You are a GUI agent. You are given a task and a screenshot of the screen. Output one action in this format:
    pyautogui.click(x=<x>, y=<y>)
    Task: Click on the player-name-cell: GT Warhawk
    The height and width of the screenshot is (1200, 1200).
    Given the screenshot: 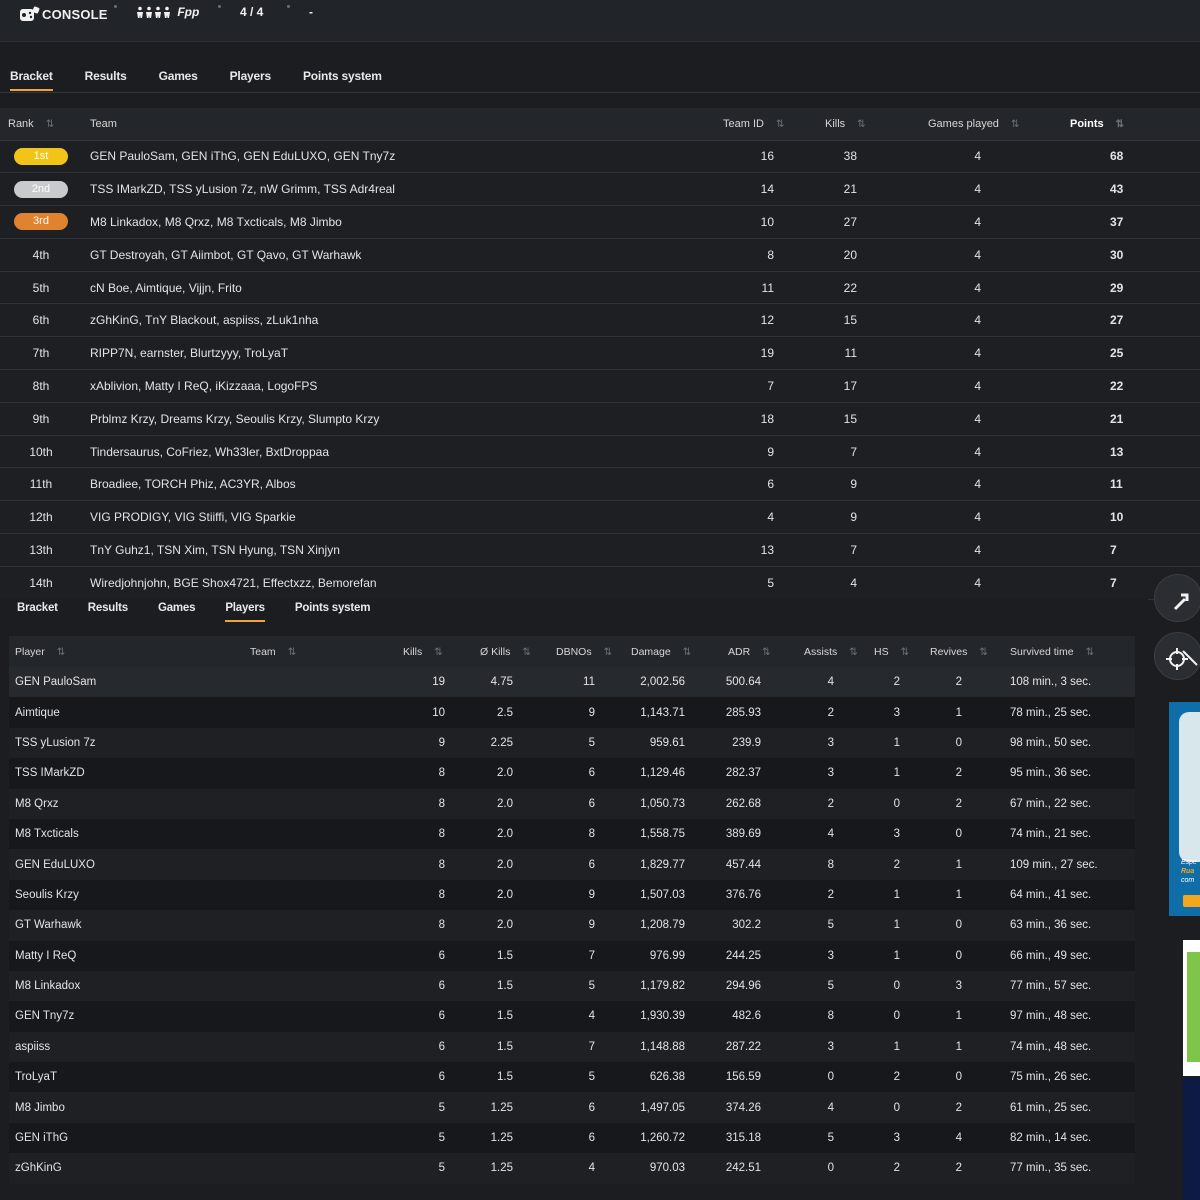 What is the action you would take?
    pyautogui.click(x=126, y=925)
    